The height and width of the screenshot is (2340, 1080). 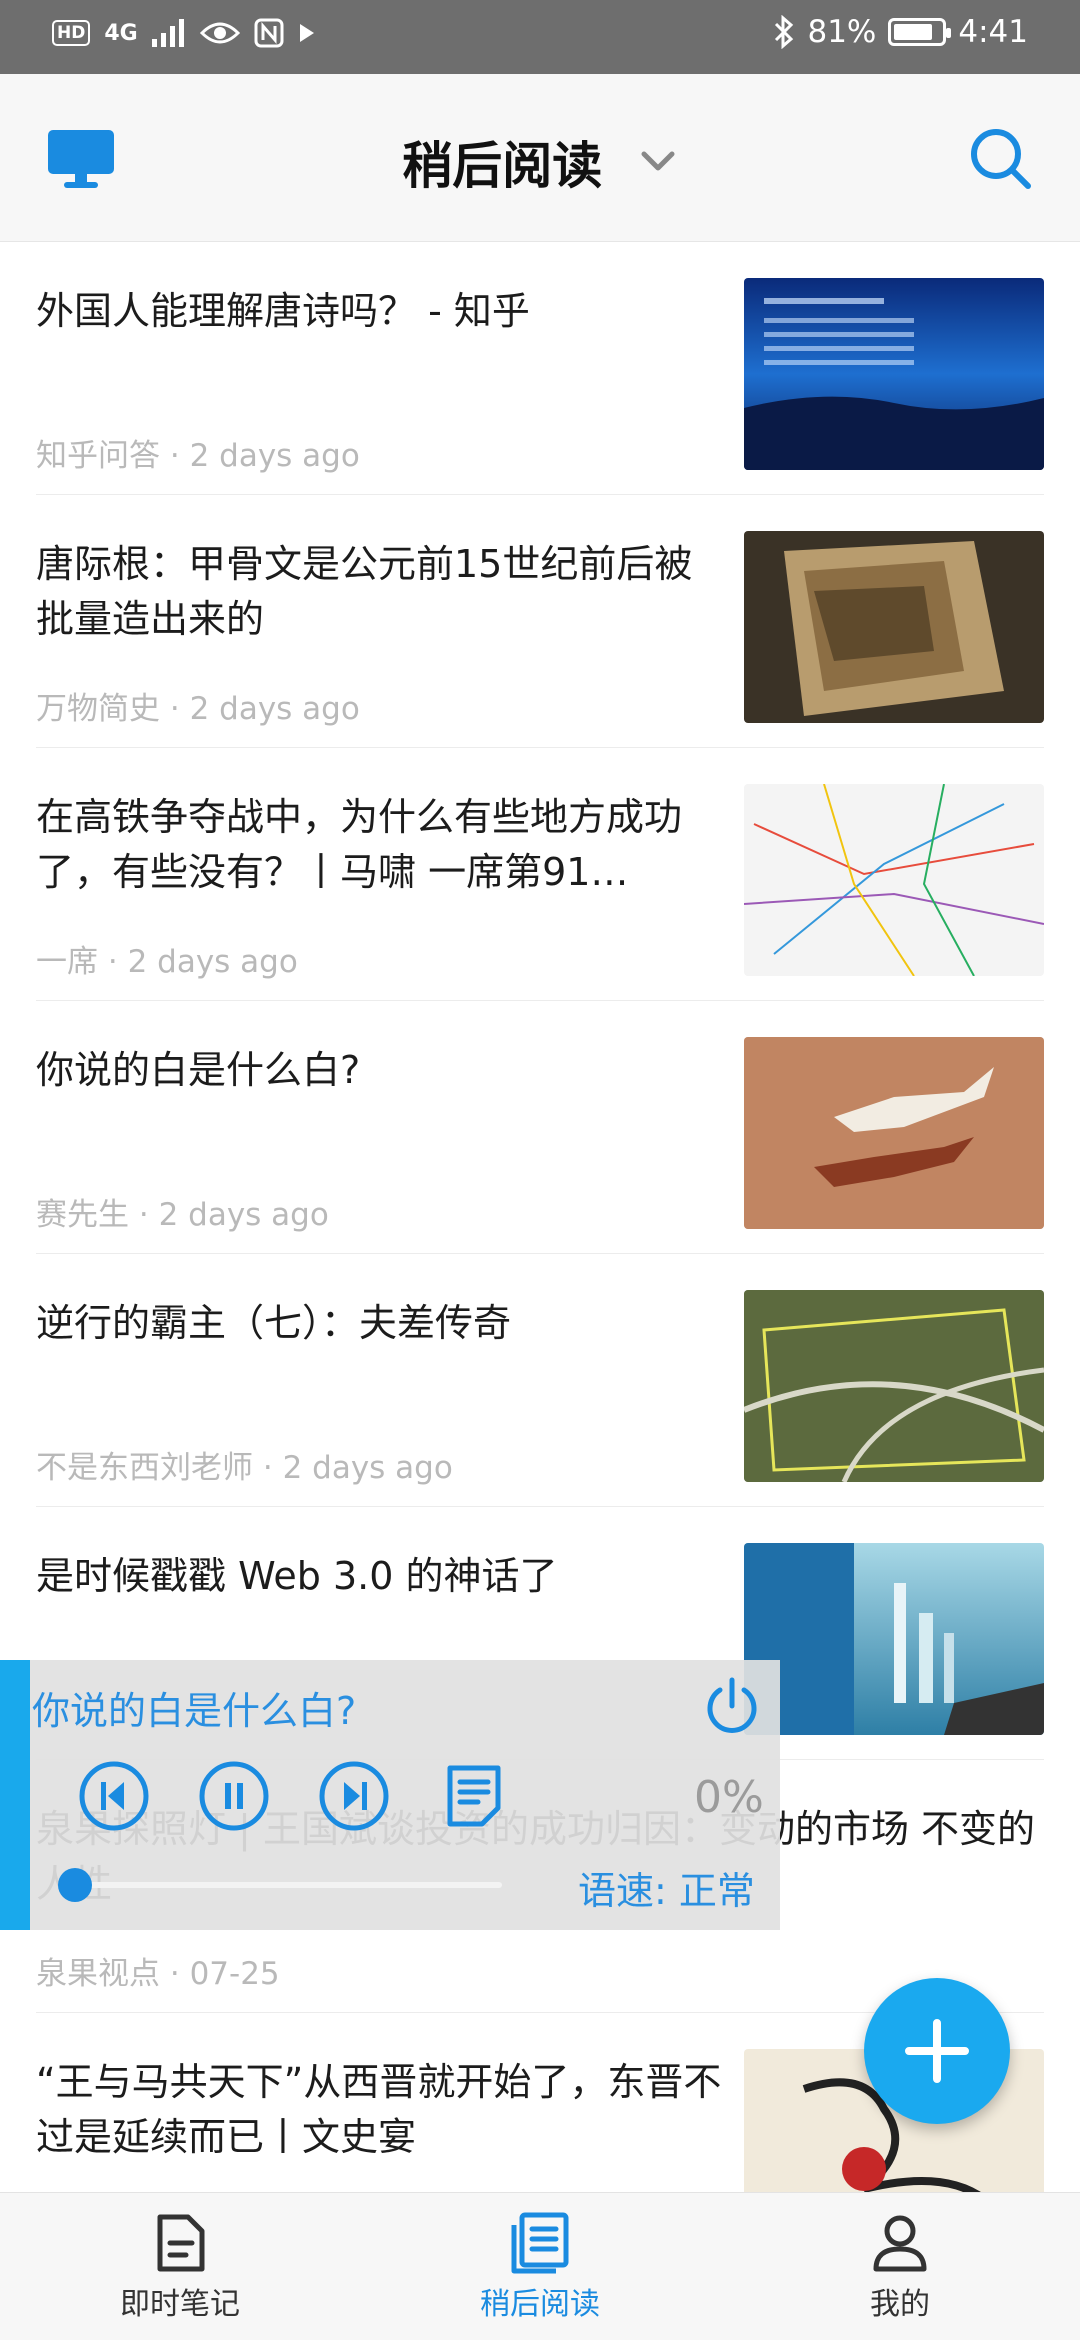 I want to click on plus-icon, so click(x=937, y=2051).